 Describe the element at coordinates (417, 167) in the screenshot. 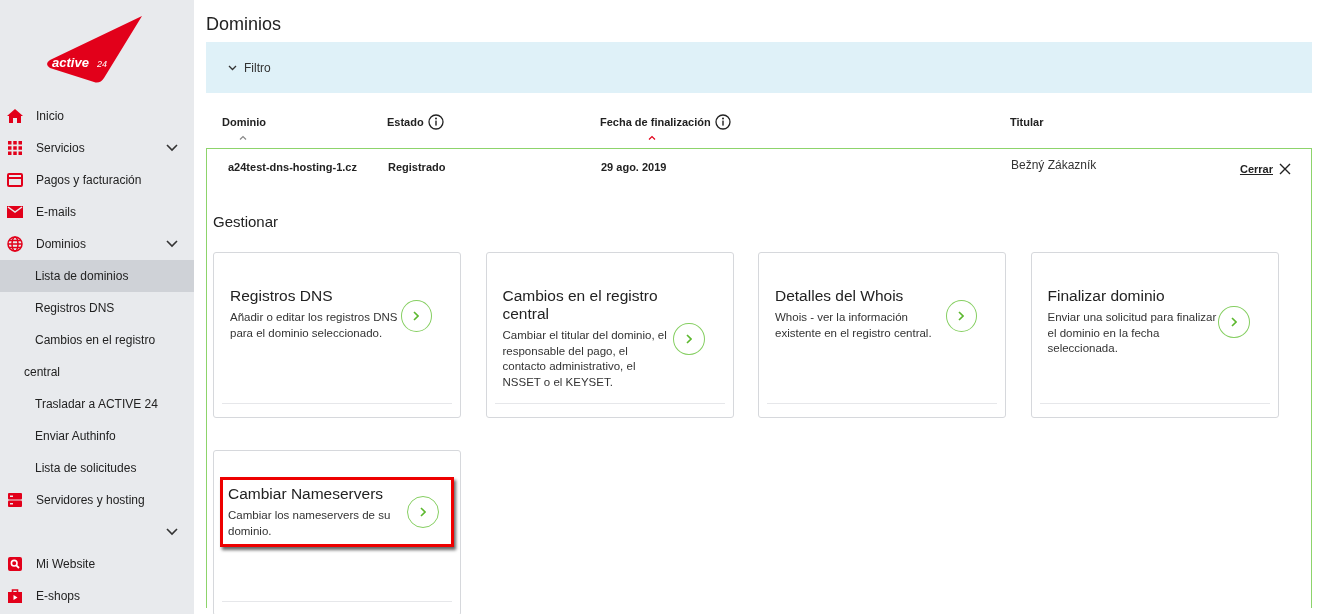

I see `table-cell: Registrado` at that location.